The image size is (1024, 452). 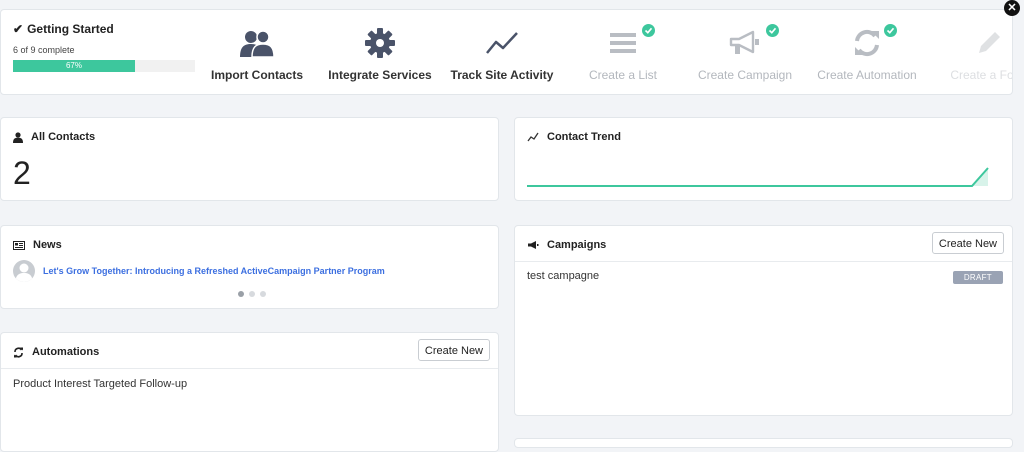 I want to click on step-label: Create a List, so click(x=623, y=75).